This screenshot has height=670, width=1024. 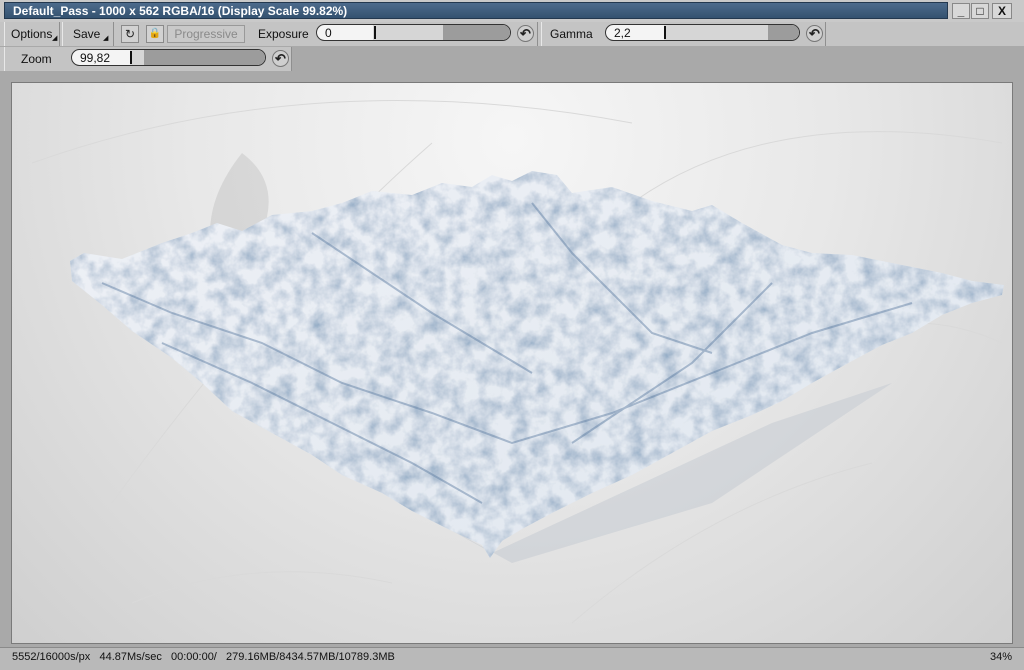 I want to click on options-menu: Options ◢, so click(x=32, y=34).